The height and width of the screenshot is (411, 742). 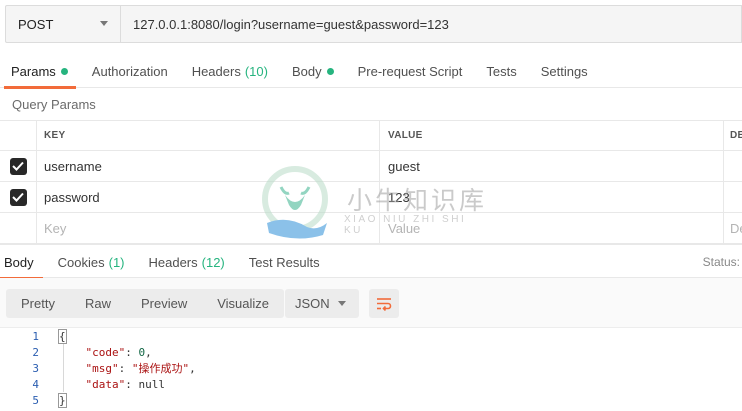 I want to click on code-line: 3 "msg": "操作成功",, so click(x=371, y=368).